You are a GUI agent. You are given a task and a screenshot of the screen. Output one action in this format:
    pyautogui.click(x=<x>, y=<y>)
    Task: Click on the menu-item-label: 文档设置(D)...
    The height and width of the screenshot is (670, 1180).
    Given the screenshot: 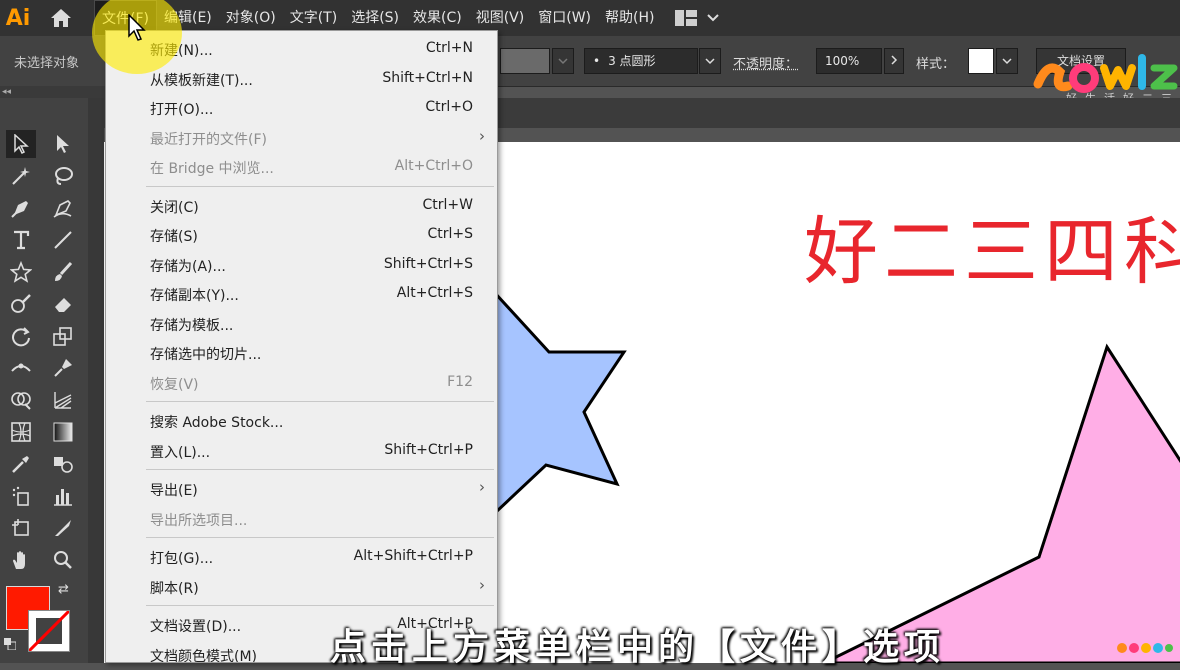 What is the action you would take?
    pyautogui.click(x=196, y=627)
    